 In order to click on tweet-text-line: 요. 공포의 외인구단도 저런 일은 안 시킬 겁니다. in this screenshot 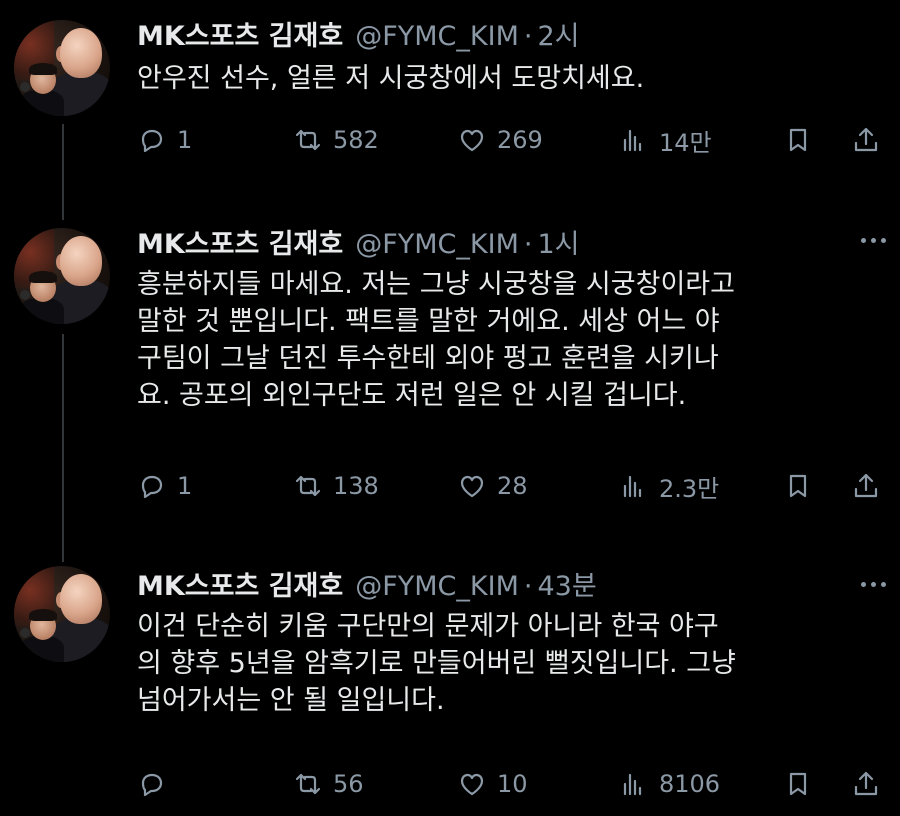, I will do `click(412, 395)`.